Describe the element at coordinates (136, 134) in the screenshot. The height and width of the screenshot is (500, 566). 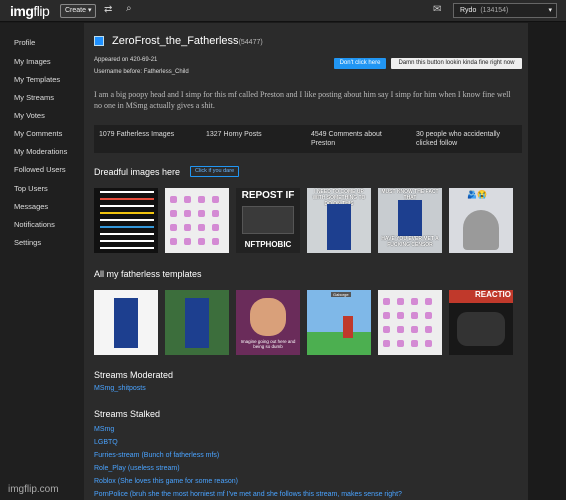
I see `stat-images: 1079 Fatherless Images` at that location.